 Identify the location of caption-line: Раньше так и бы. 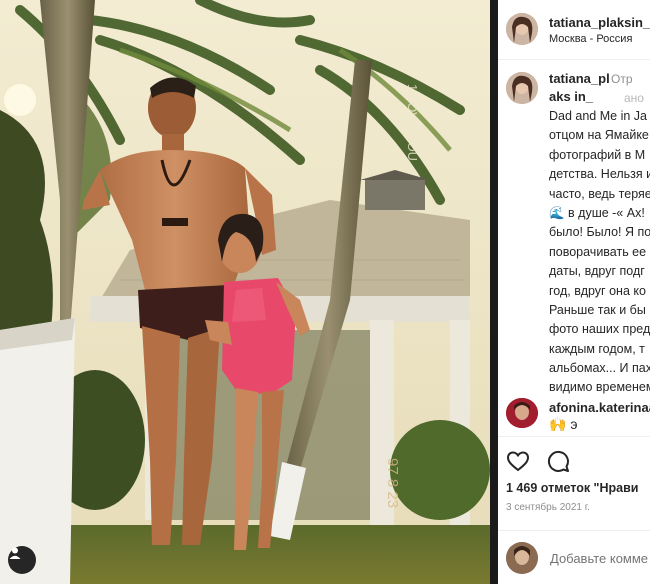
(597, 309).